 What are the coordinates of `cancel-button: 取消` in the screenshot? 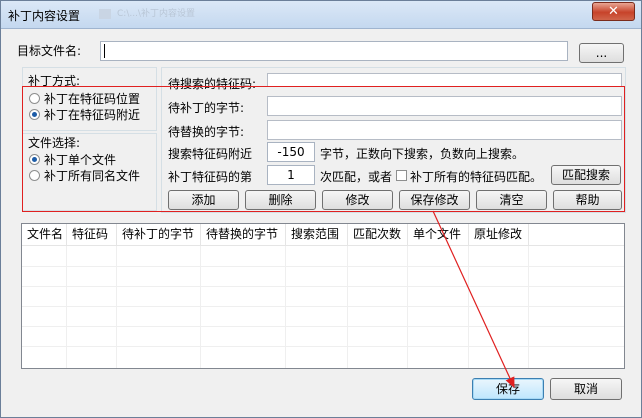 It's located at (586, 389).